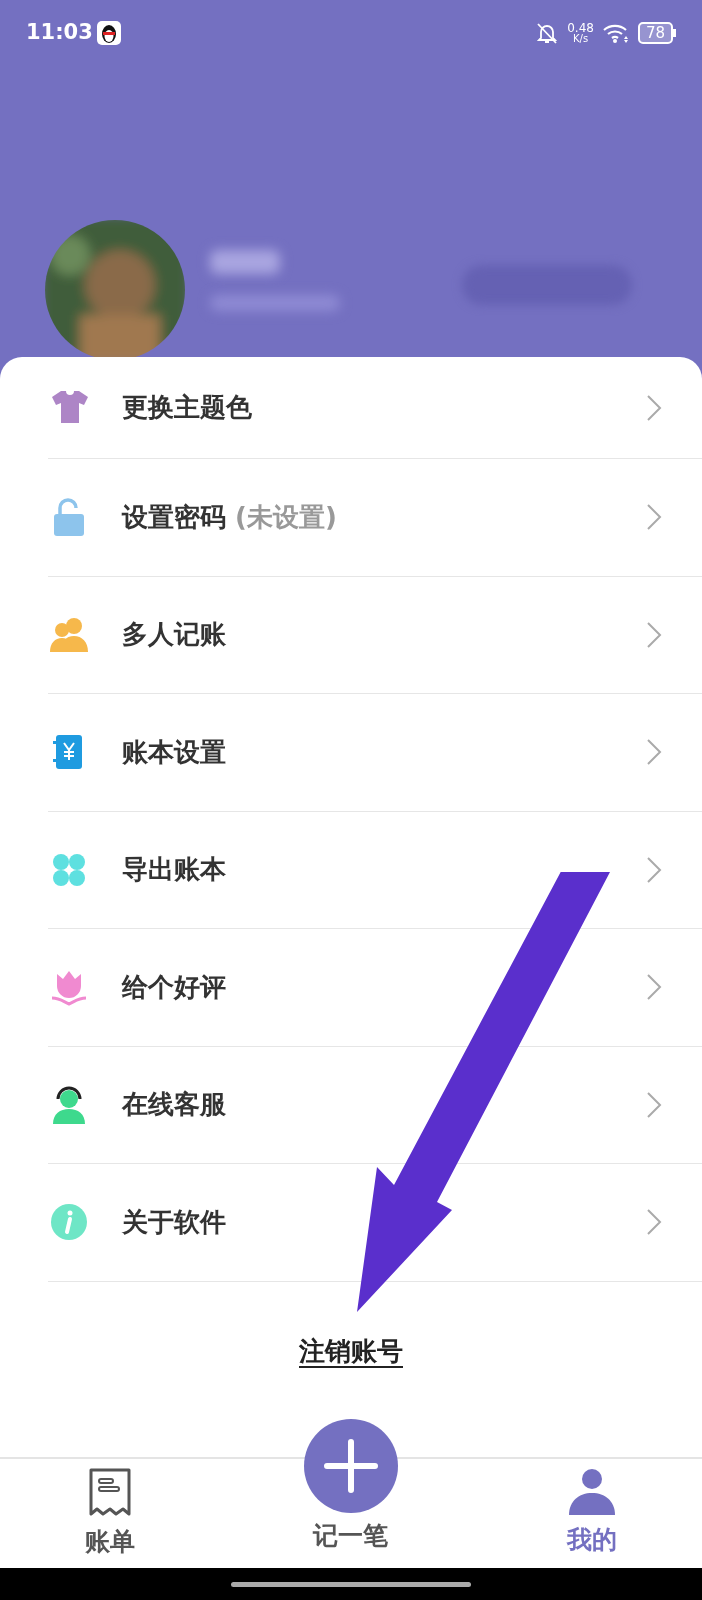 This screenshot has height=1600, width=702. What do you see at coordinates (109, 1542) in the screenshot?
I see `tab-label: 账单` at bounding box center [109, 1542].